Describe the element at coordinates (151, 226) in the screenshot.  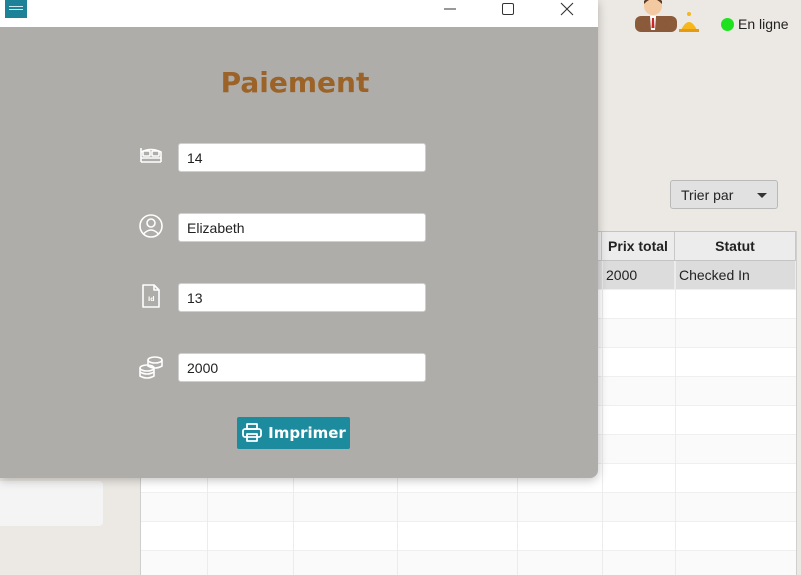
I see `user-circle-icon` at that location.